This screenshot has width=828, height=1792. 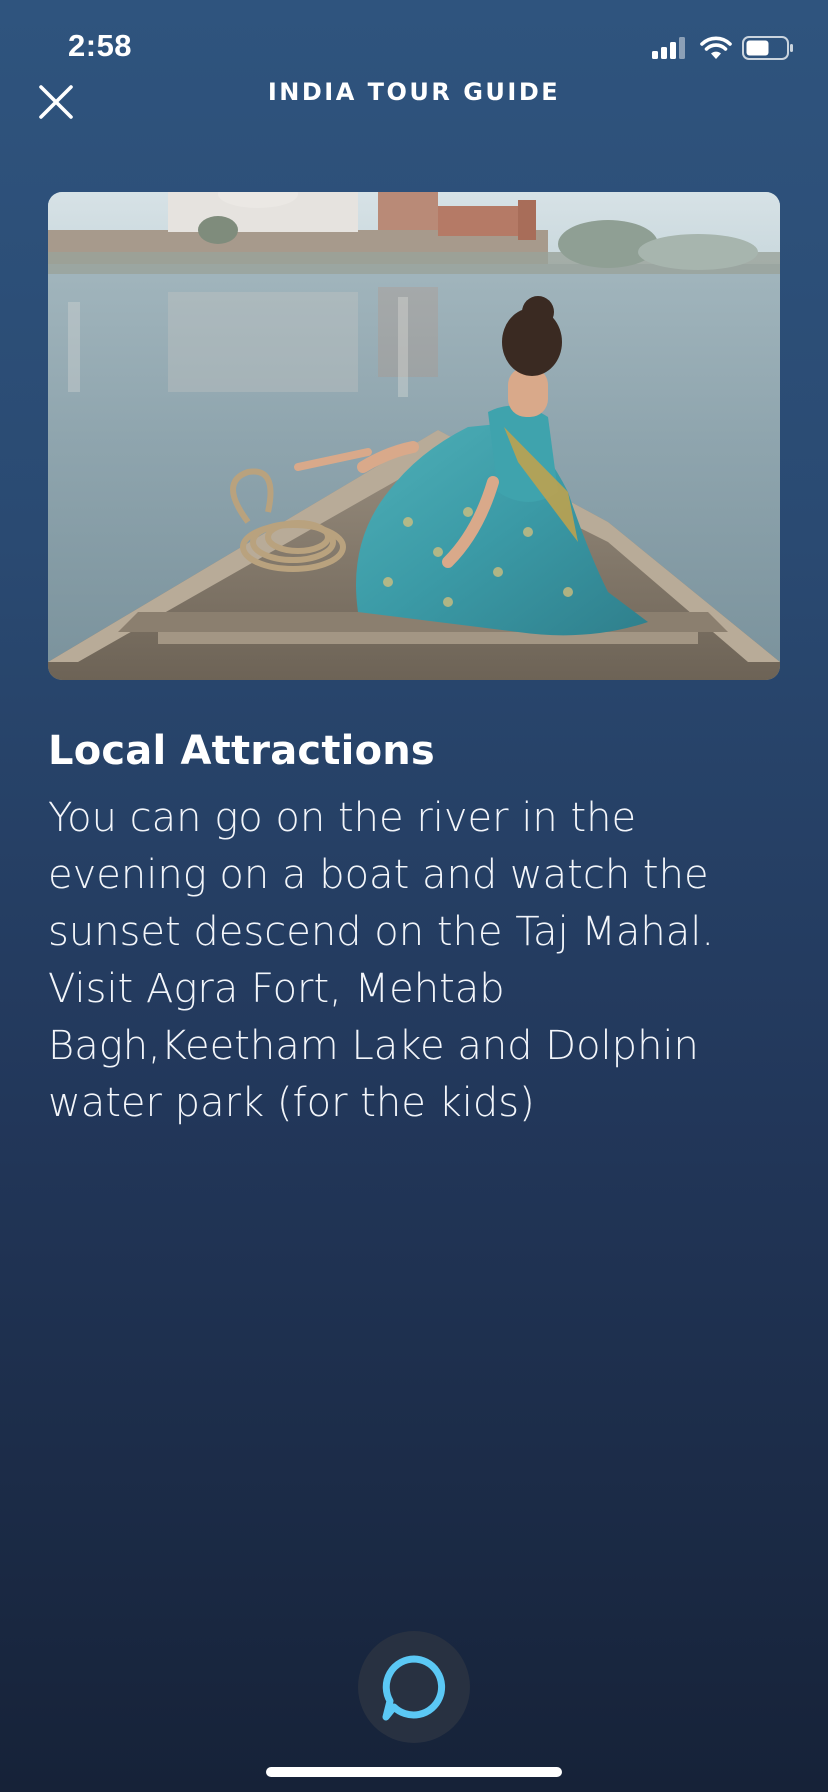 I want to click on header: INDIA TOUR GUIDE, so click(x=414, y=101).